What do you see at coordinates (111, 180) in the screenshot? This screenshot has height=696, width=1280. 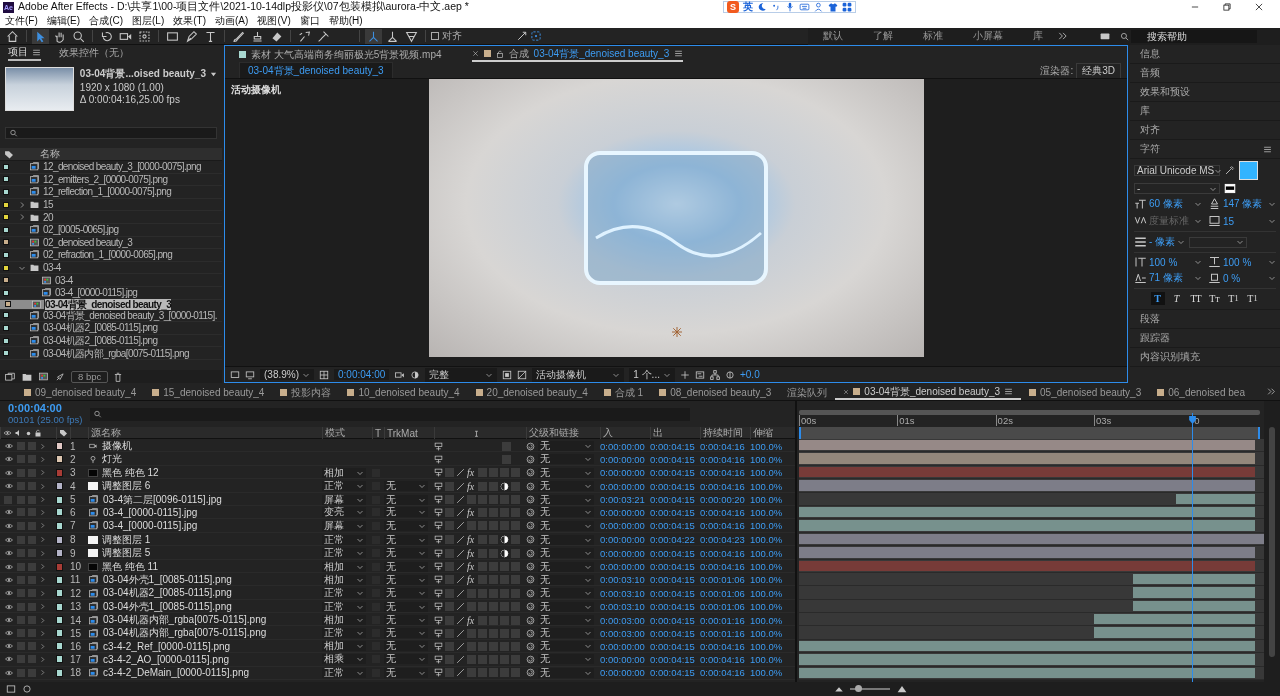 I see `project-item: 12_emitters_2_[0000-0075].png` at bounding box center [111, 180].